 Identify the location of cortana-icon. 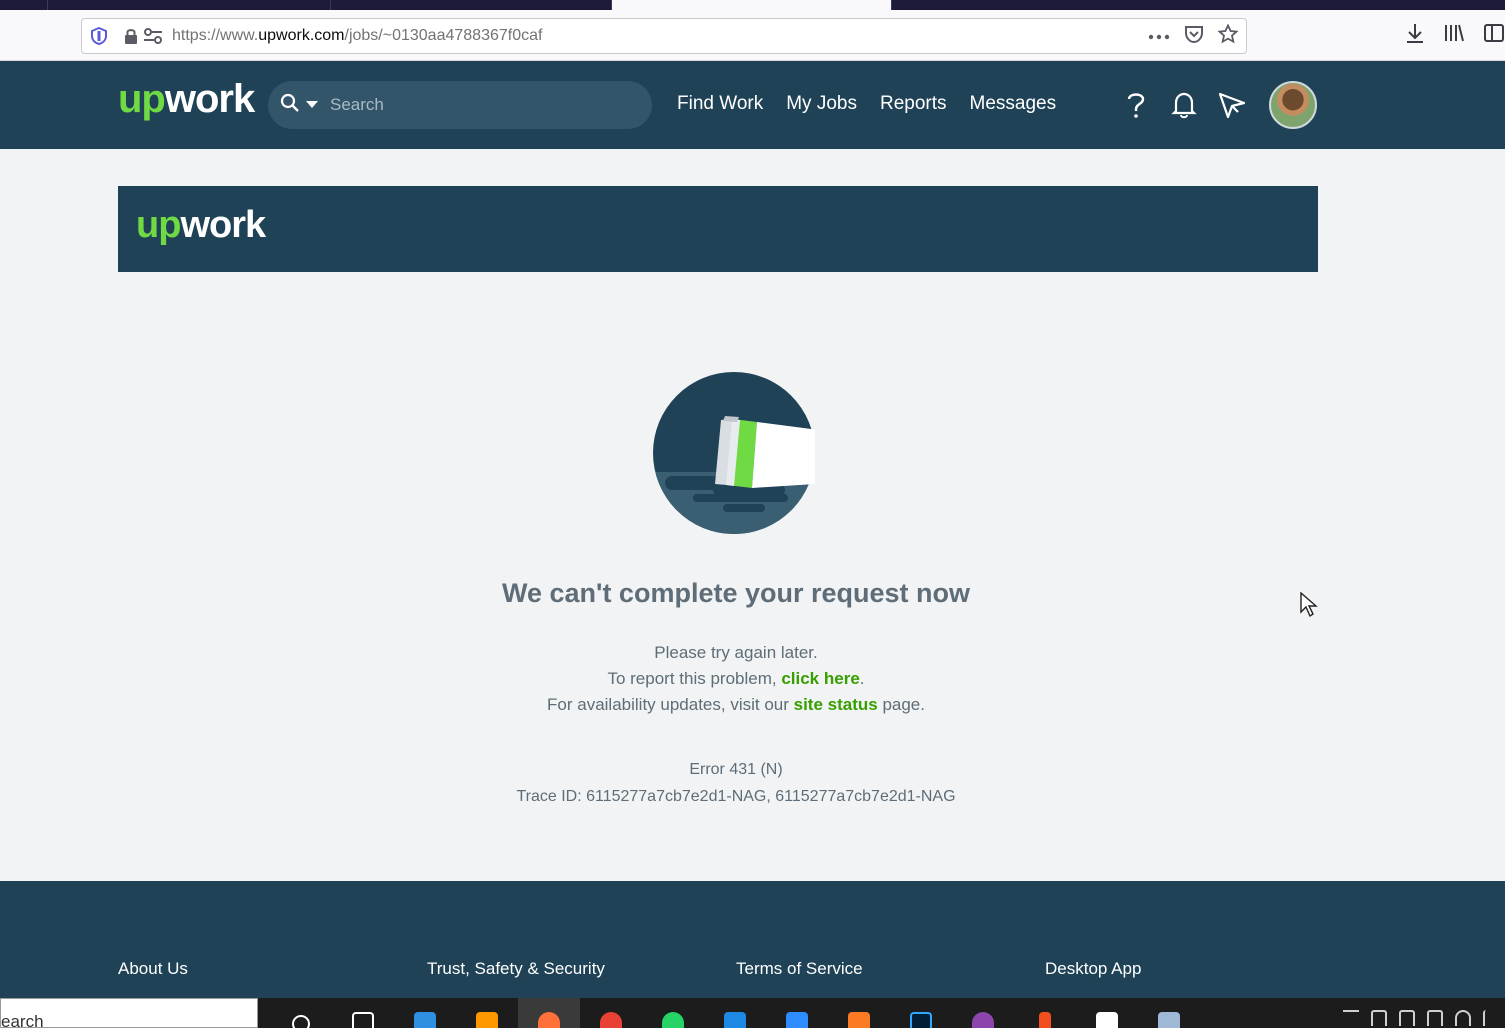
(301, 1013).